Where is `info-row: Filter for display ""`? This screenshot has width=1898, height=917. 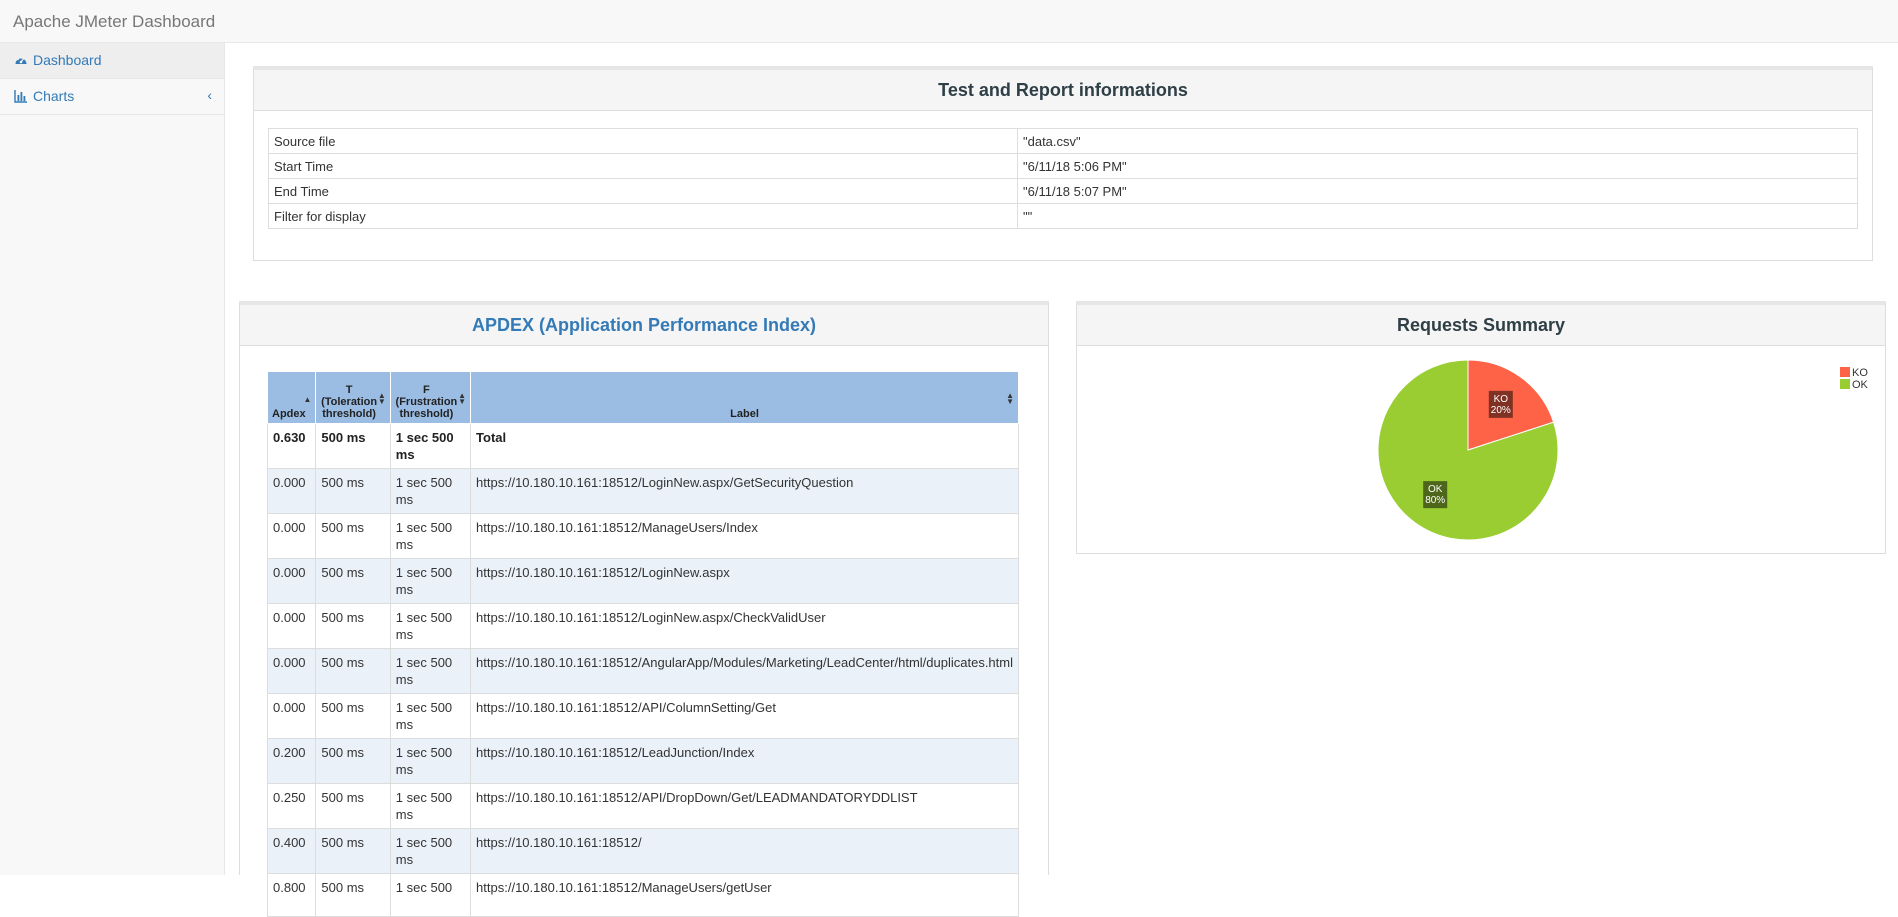 info-row: Filter for display "" is located at coordinates (1063, 216).